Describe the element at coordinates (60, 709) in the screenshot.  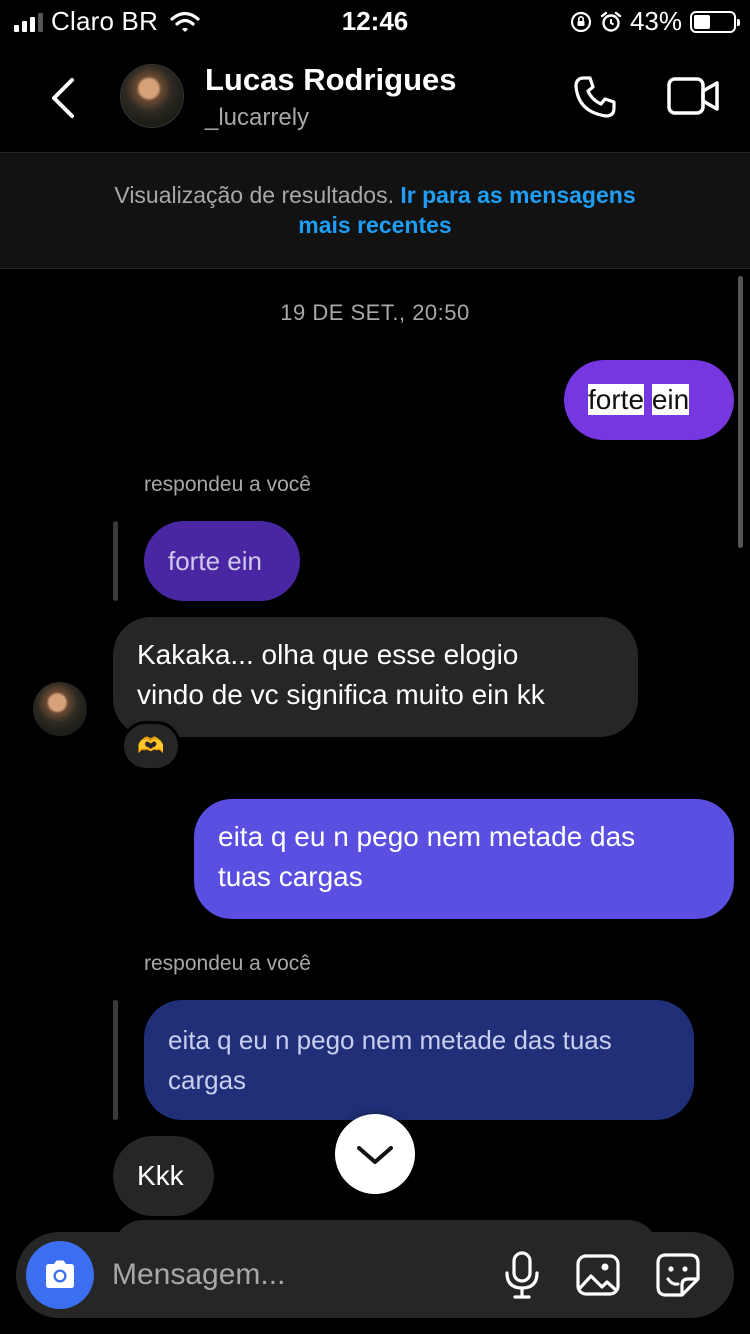
I see `sender-avatar` at that location.